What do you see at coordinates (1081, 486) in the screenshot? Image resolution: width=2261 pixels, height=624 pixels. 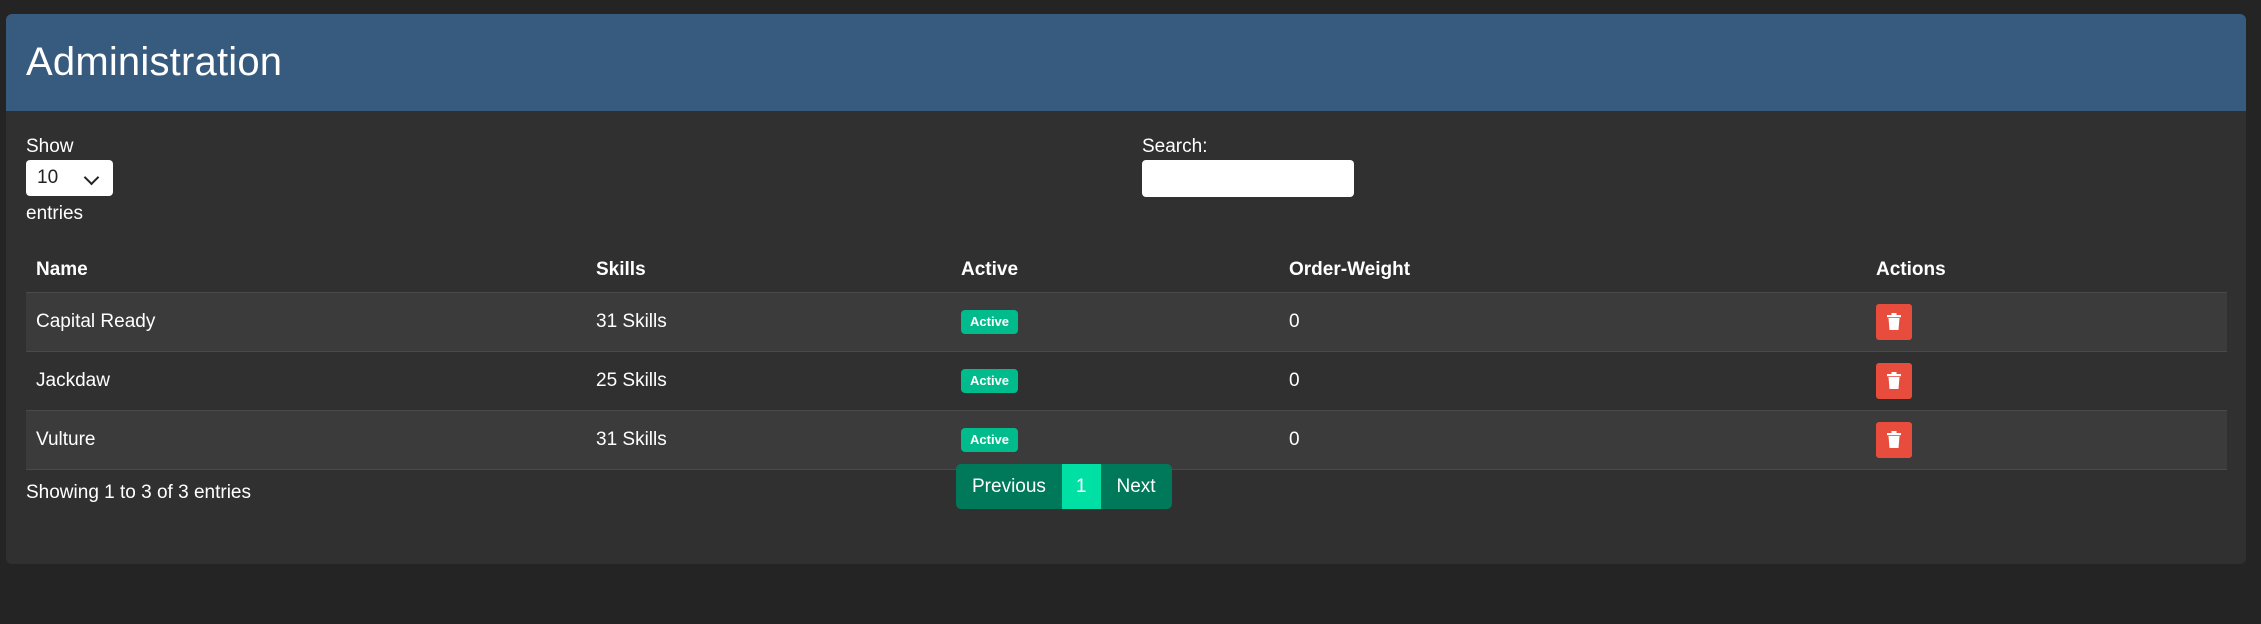 I see `page-1-button: 1` at bounding box center [1081, 486].